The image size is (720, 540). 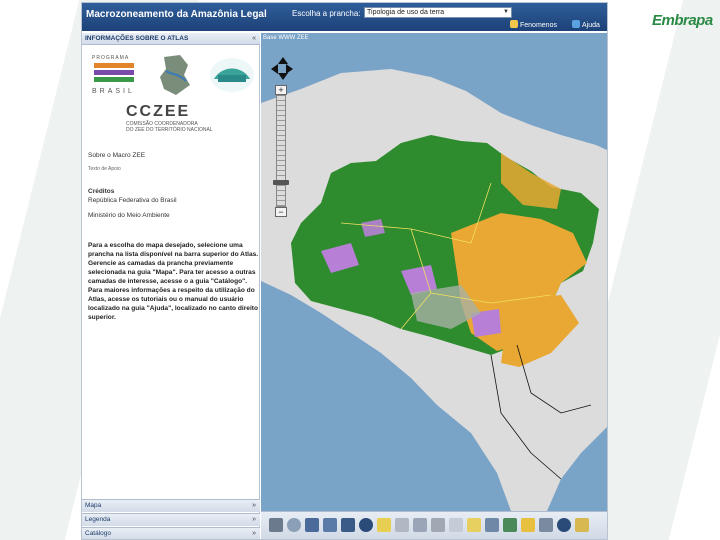 What do you see at coordinates (348, 525) in the screenshot?
I see `next-extent-icon` at bounding box center [348, 525].